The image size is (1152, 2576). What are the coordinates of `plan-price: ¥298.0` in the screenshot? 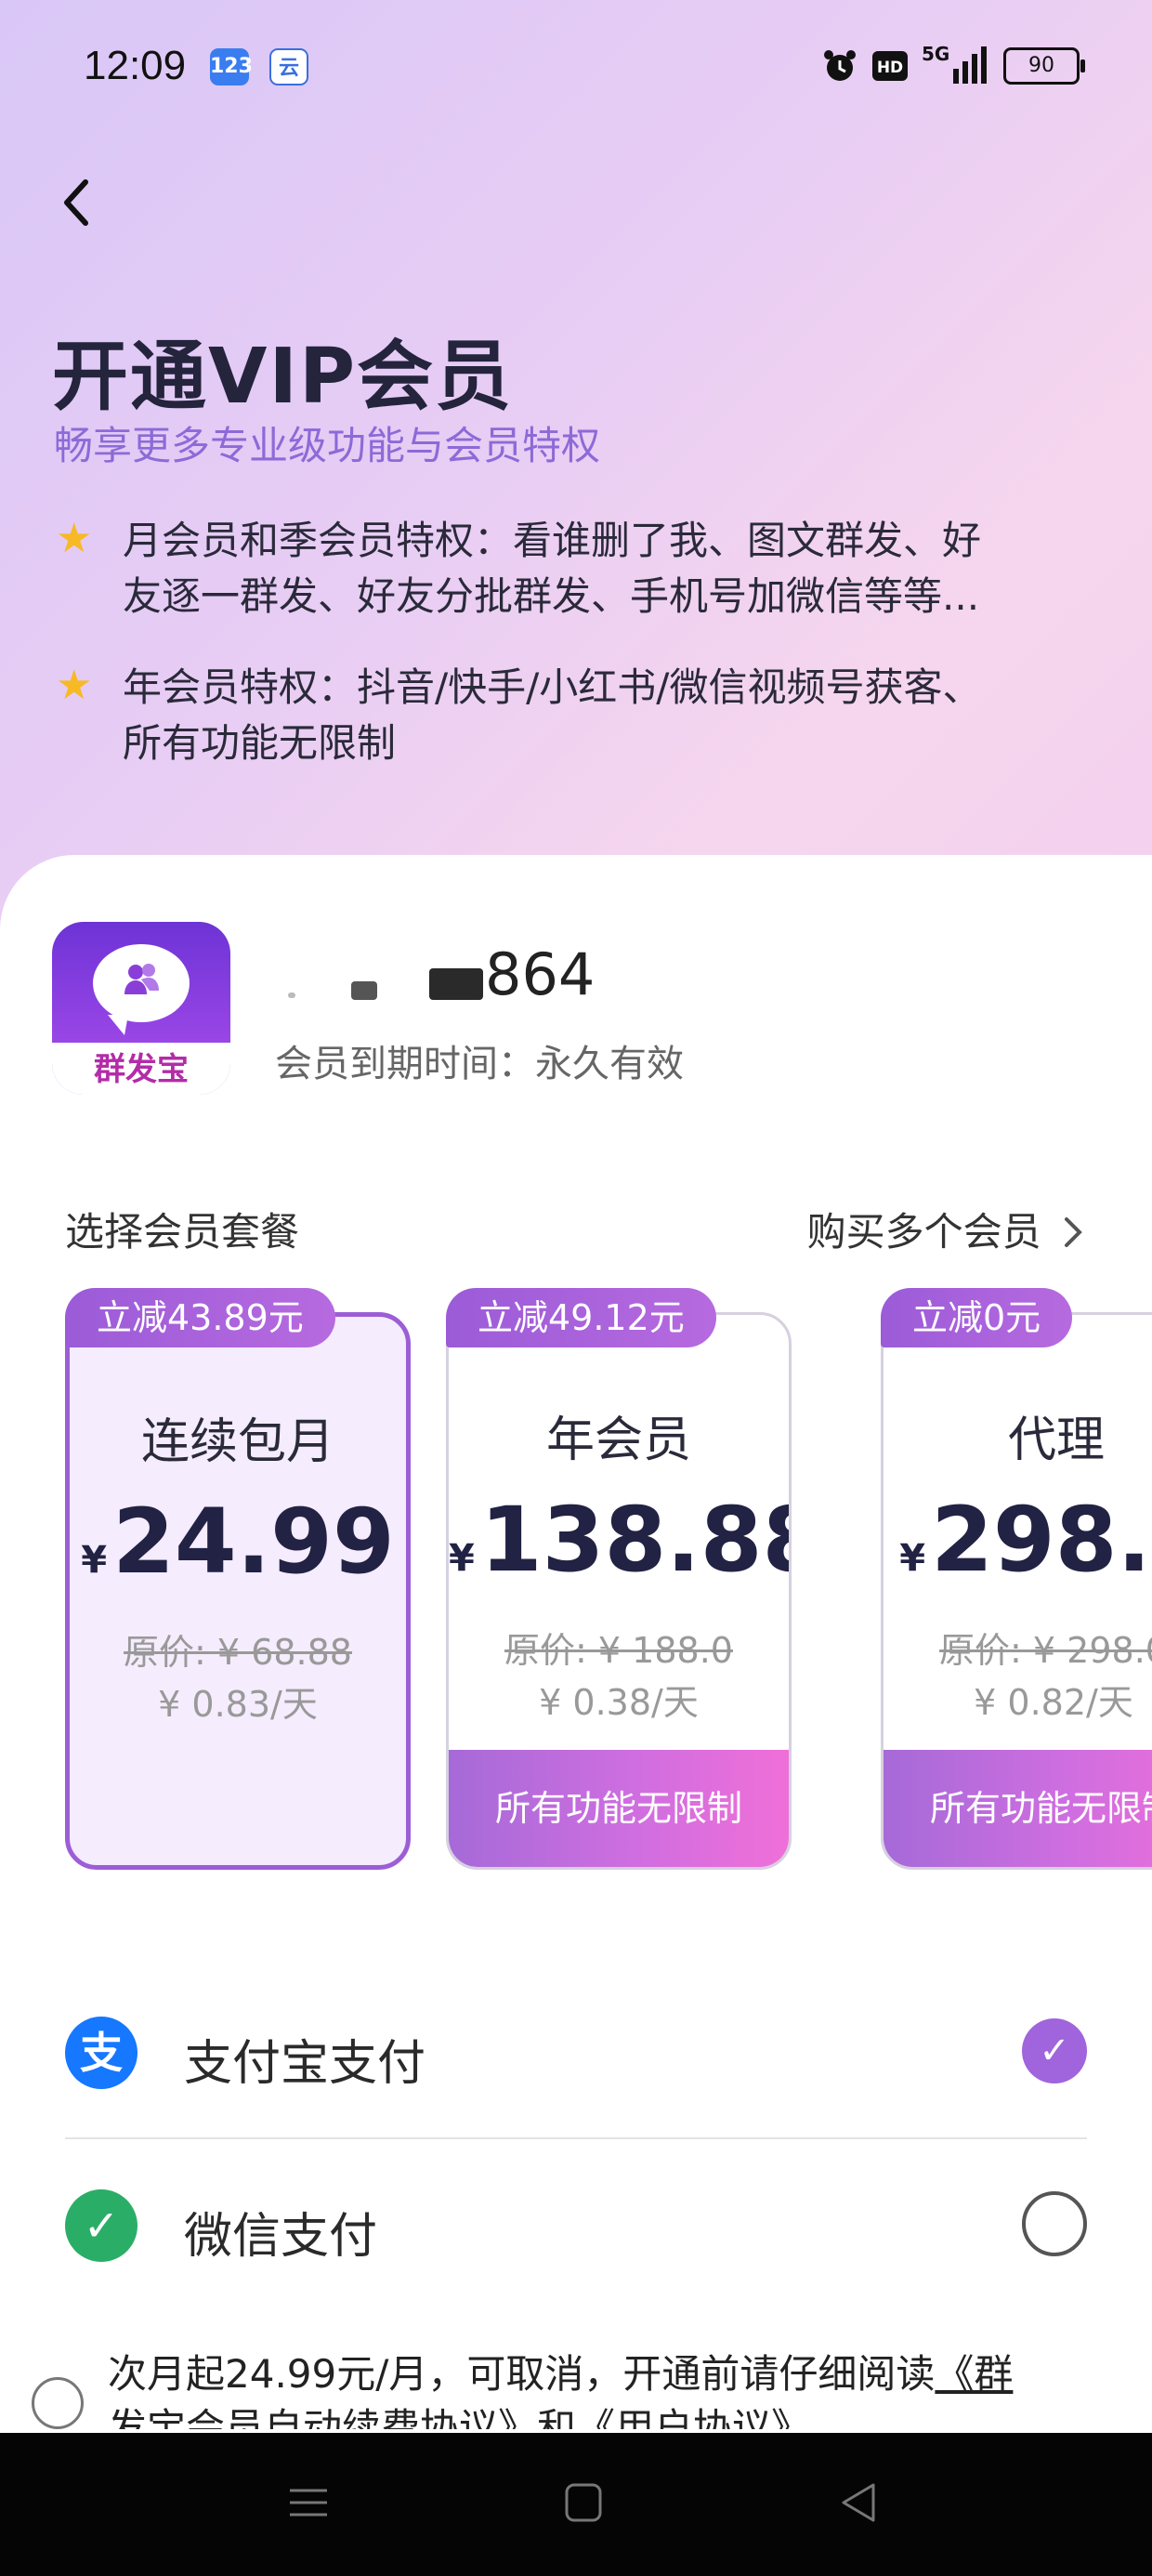 It's located at (1018, 1540).